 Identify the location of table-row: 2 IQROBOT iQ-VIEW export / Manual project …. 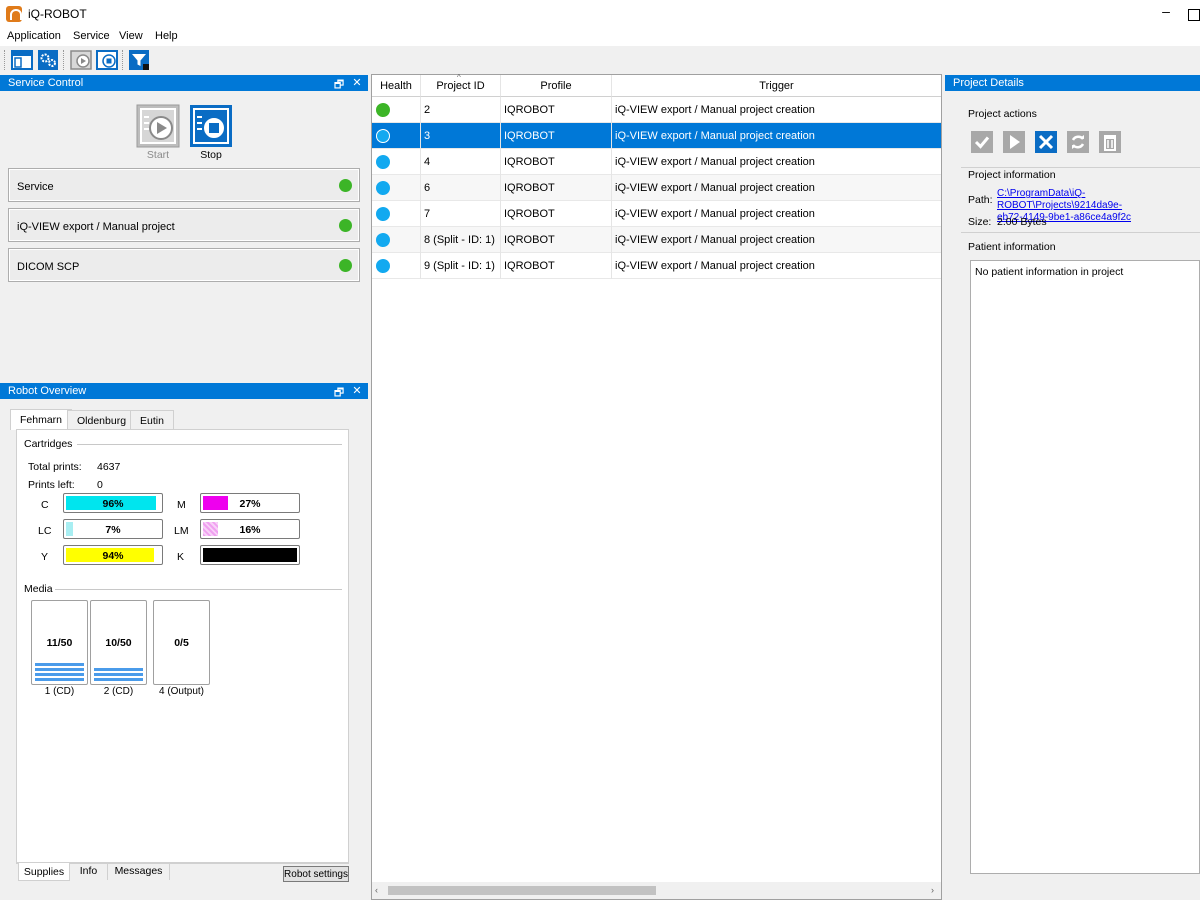
(656, 110).